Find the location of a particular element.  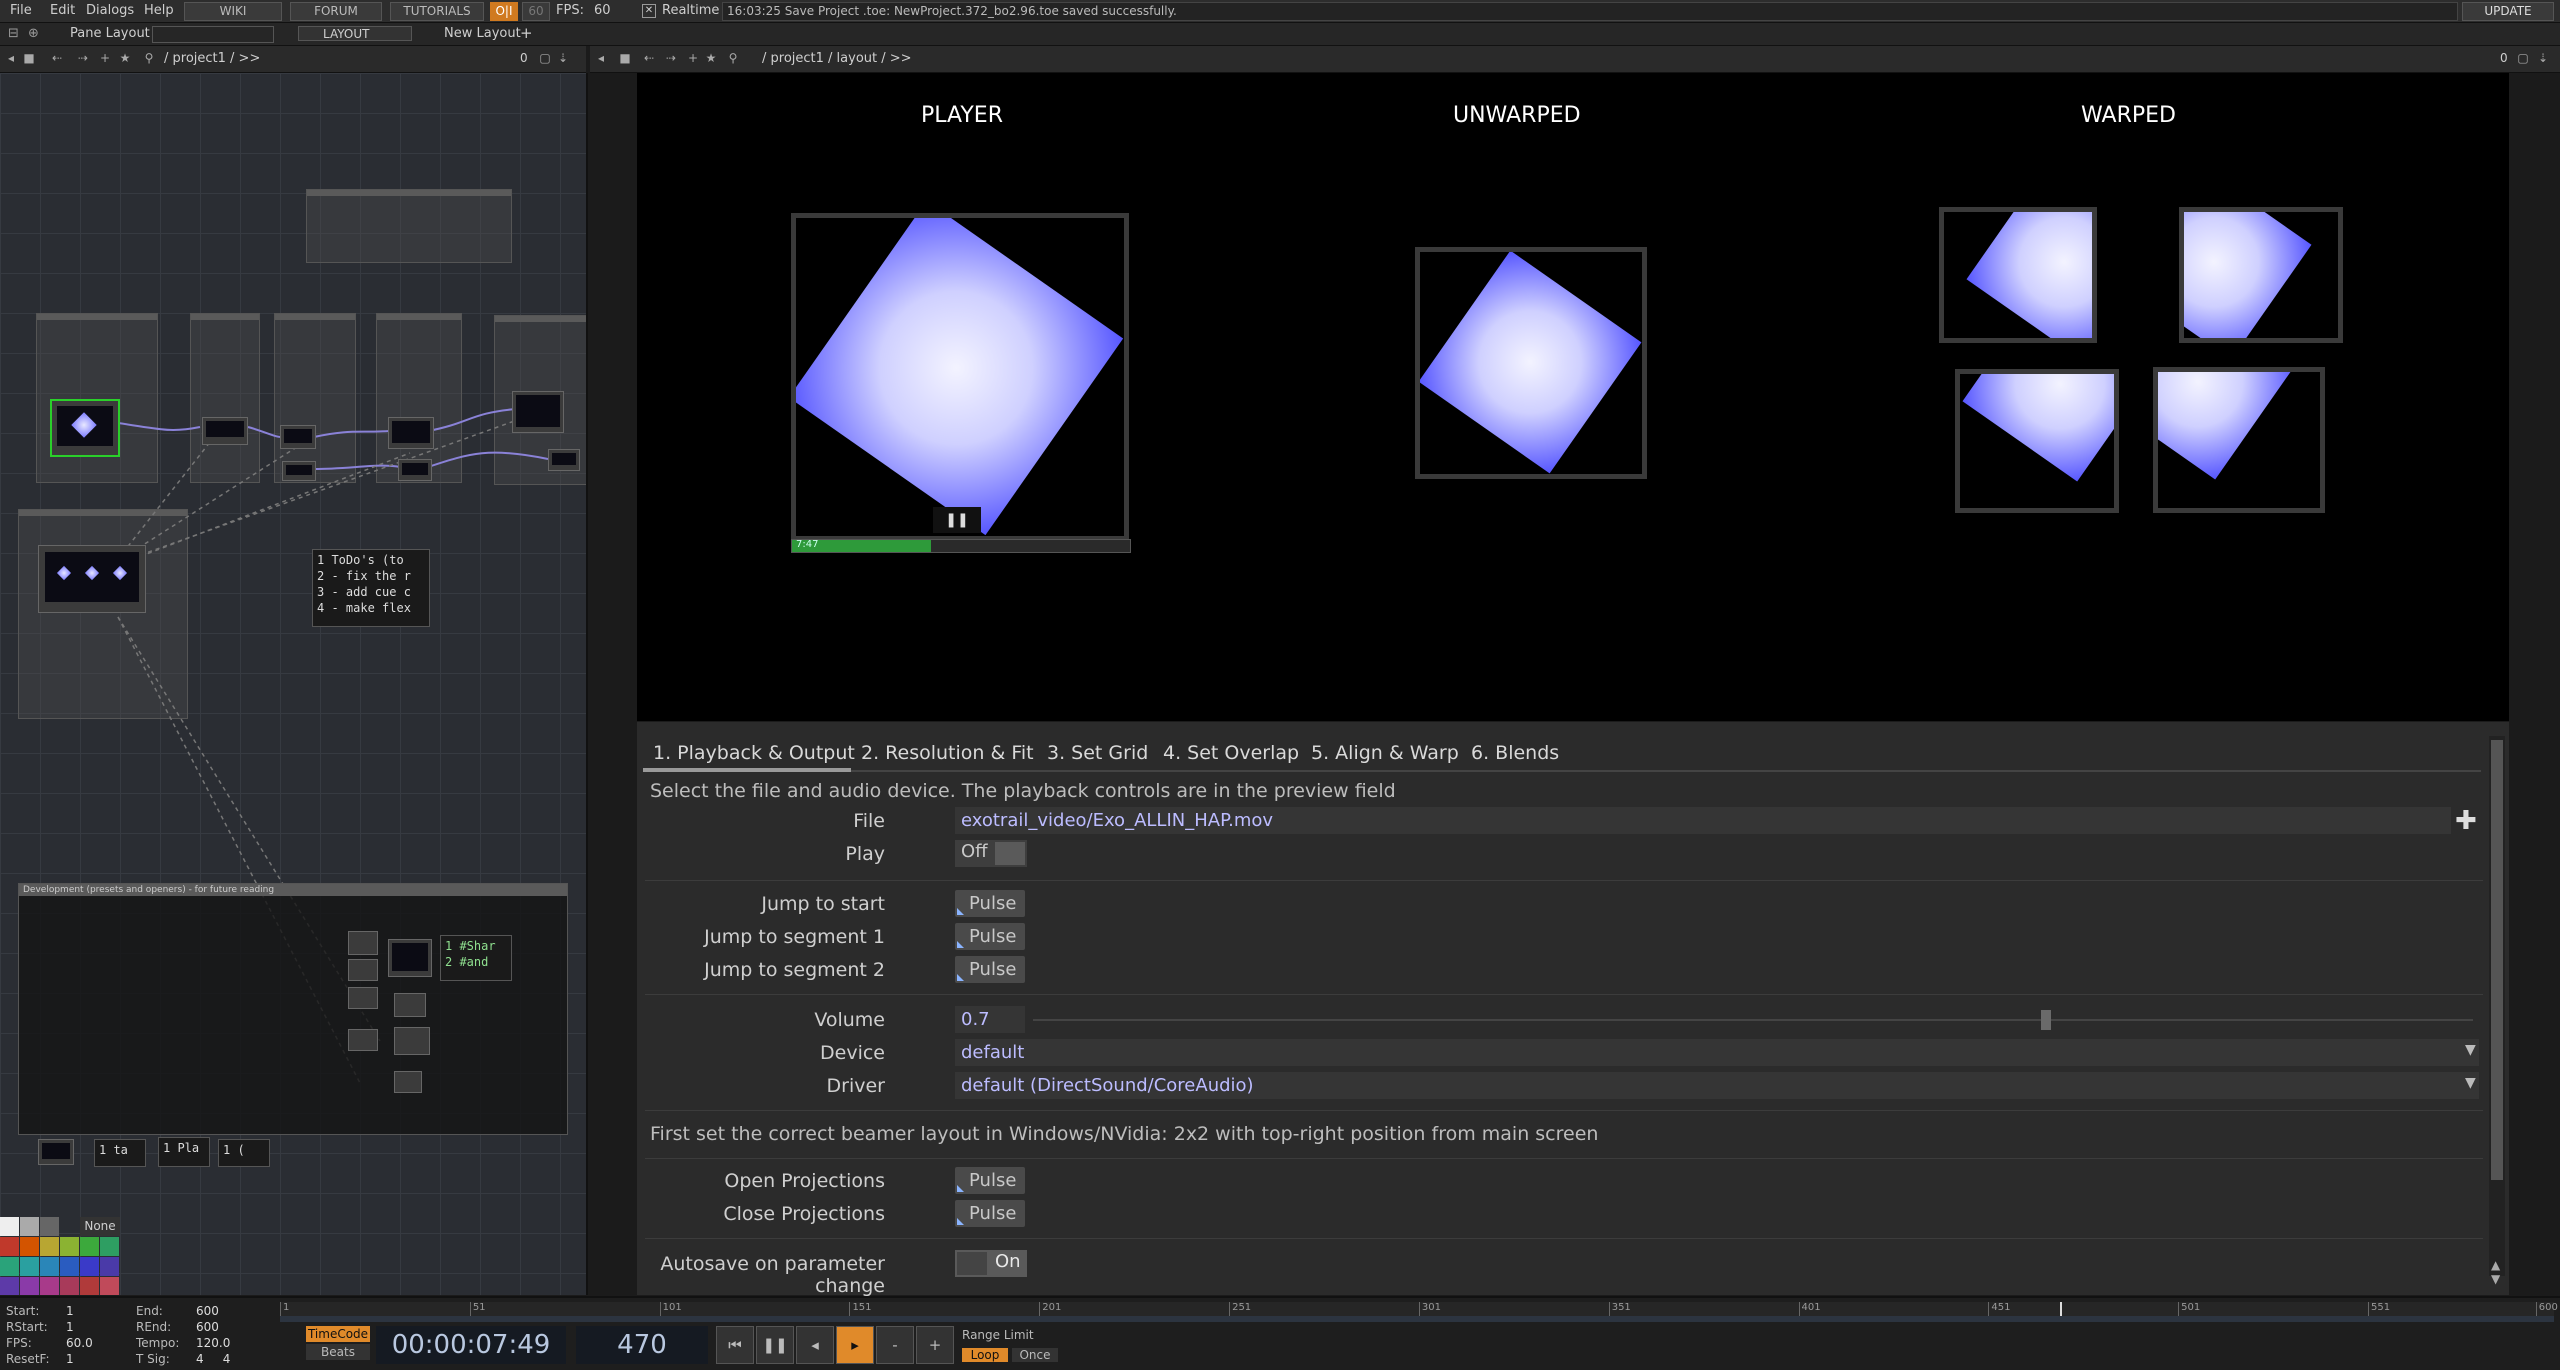

text-node: 1 Pla is located at coordinates (184, 1152).